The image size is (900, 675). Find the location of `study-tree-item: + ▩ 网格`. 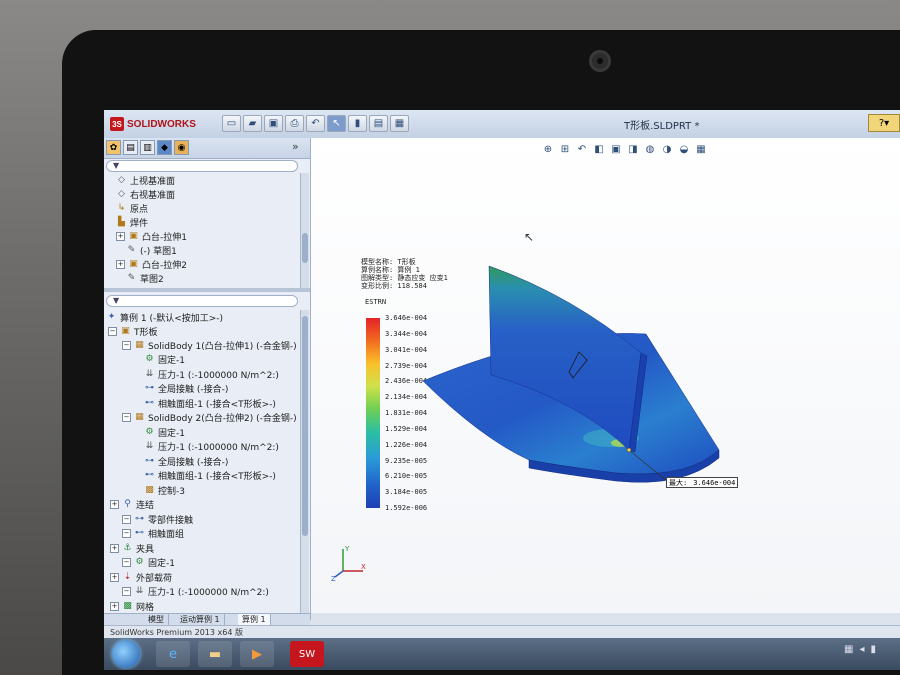

study-tree-item: + ▩ 网格 is located at coordinates (132, 606).